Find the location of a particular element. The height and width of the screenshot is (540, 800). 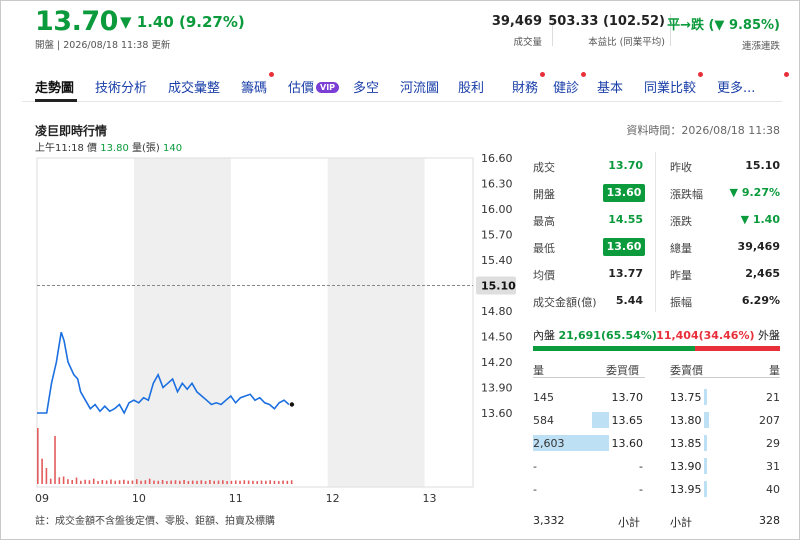

tab-item: 健診 is located at coordinates (566, 86).